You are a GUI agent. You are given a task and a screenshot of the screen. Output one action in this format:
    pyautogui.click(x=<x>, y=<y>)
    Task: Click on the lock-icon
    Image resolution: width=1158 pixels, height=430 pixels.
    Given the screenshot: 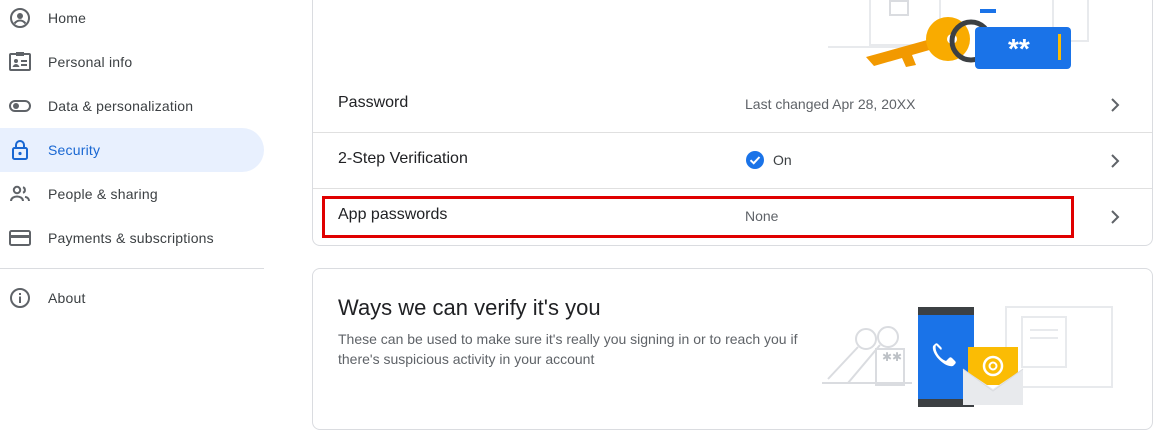 What is the action you would take?
    pyautogui.click(x=20, y=150)
    